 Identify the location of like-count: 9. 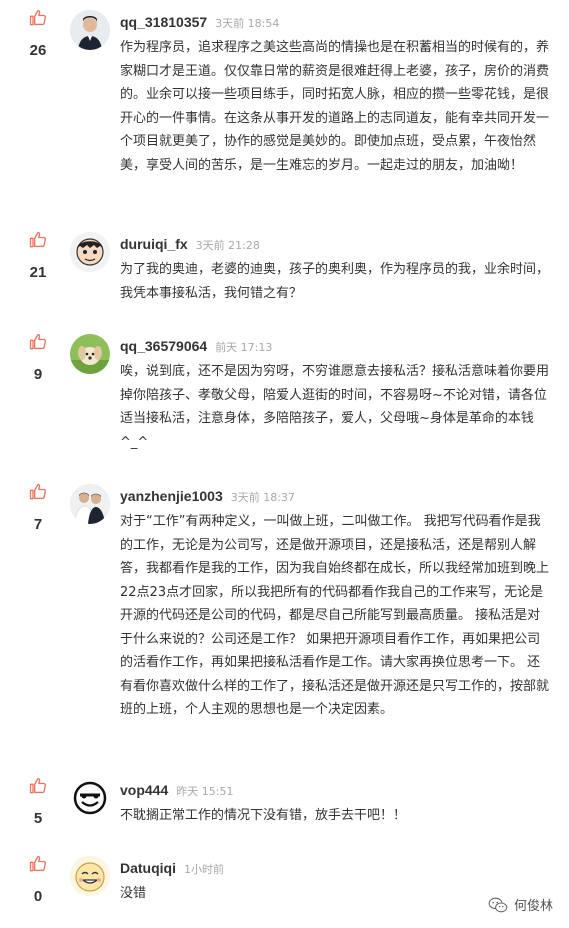
(38, 374).